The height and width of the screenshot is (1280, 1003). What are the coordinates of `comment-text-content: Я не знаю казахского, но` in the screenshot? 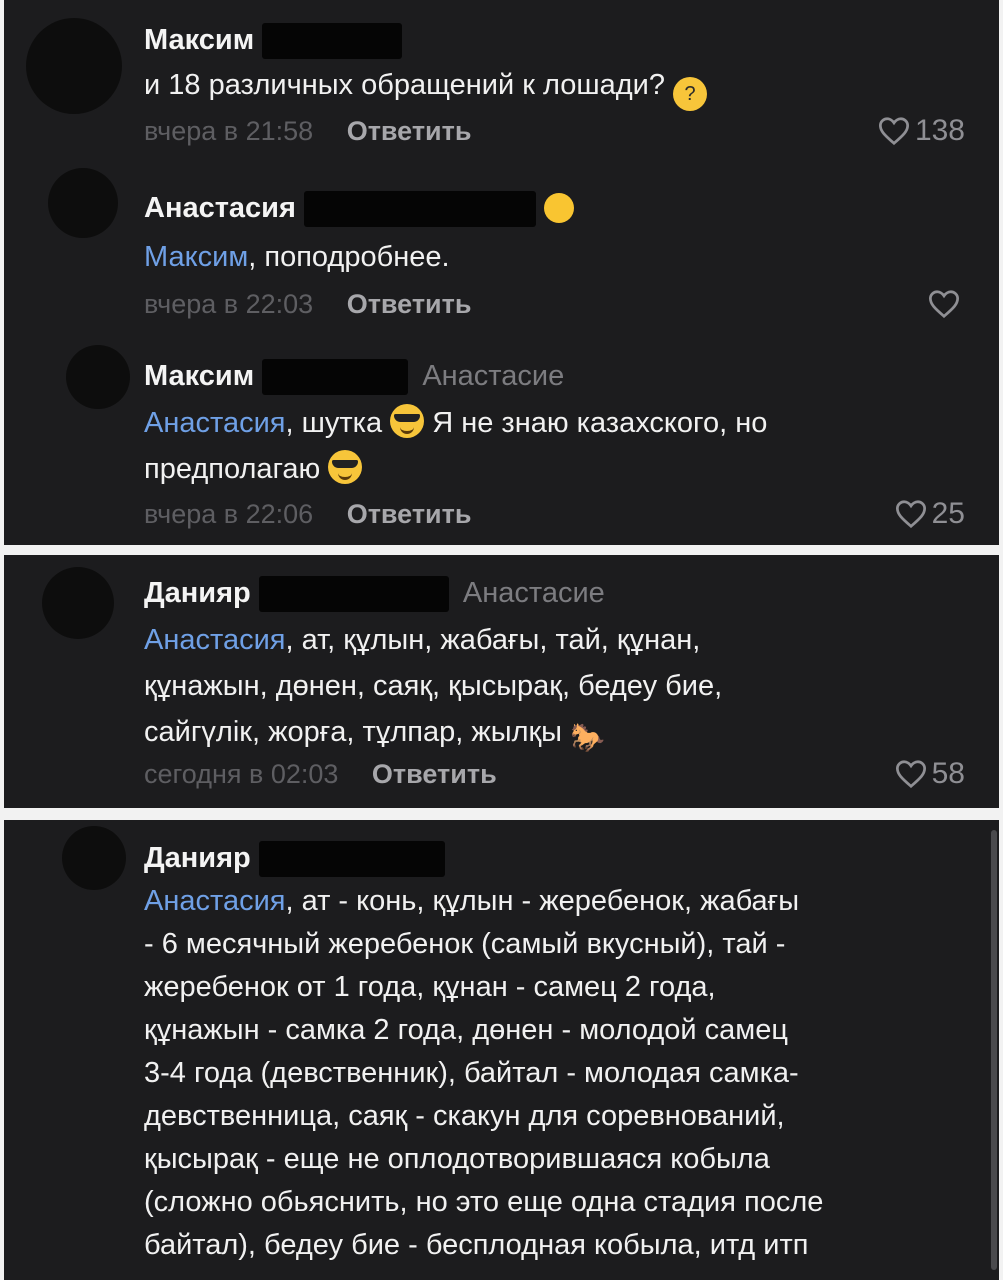 It's located at (600, 423).